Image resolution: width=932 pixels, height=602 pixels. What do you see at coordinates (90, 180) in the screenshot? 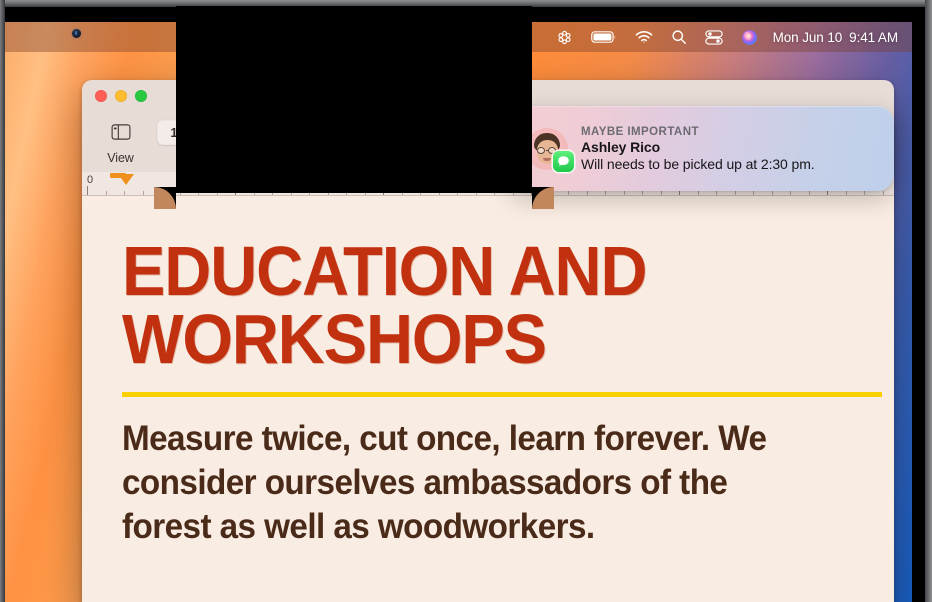
I see `ruler-mark-0: 0` at bounding box center [90, 180].